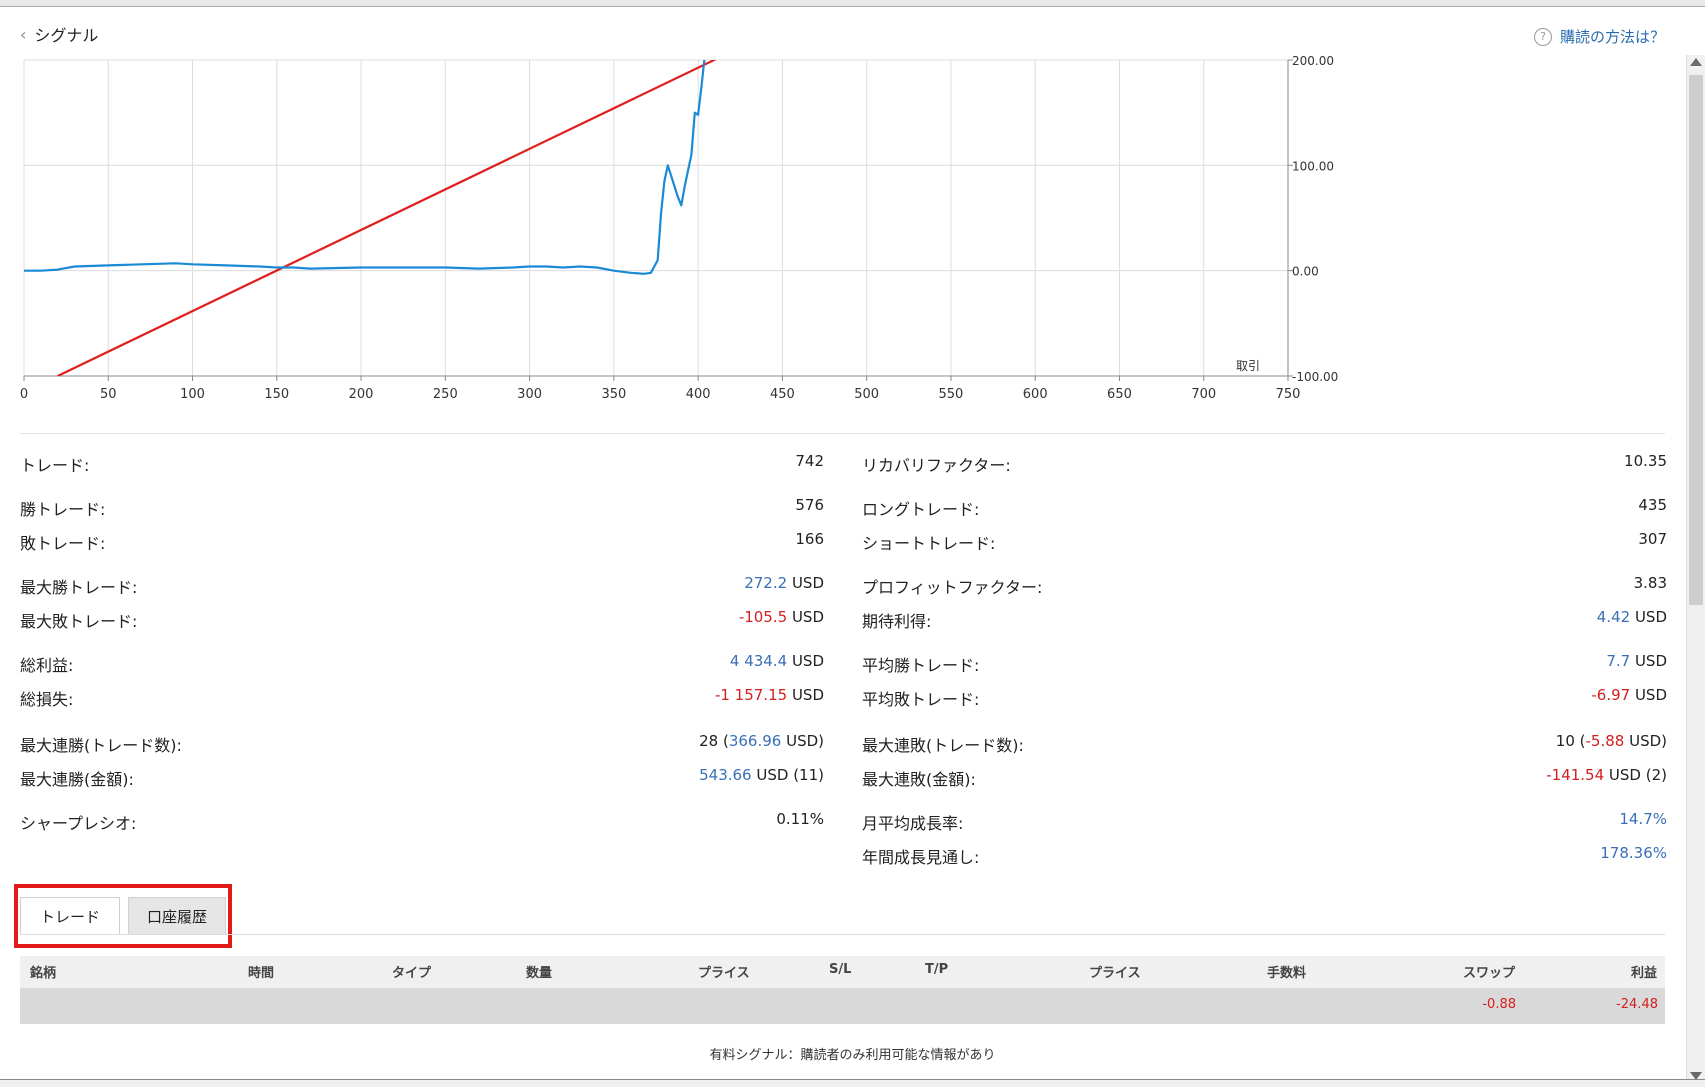  Describe the element at coordinates (539, 973) in the screenshot. I see `col-volume: 数量` at that location.